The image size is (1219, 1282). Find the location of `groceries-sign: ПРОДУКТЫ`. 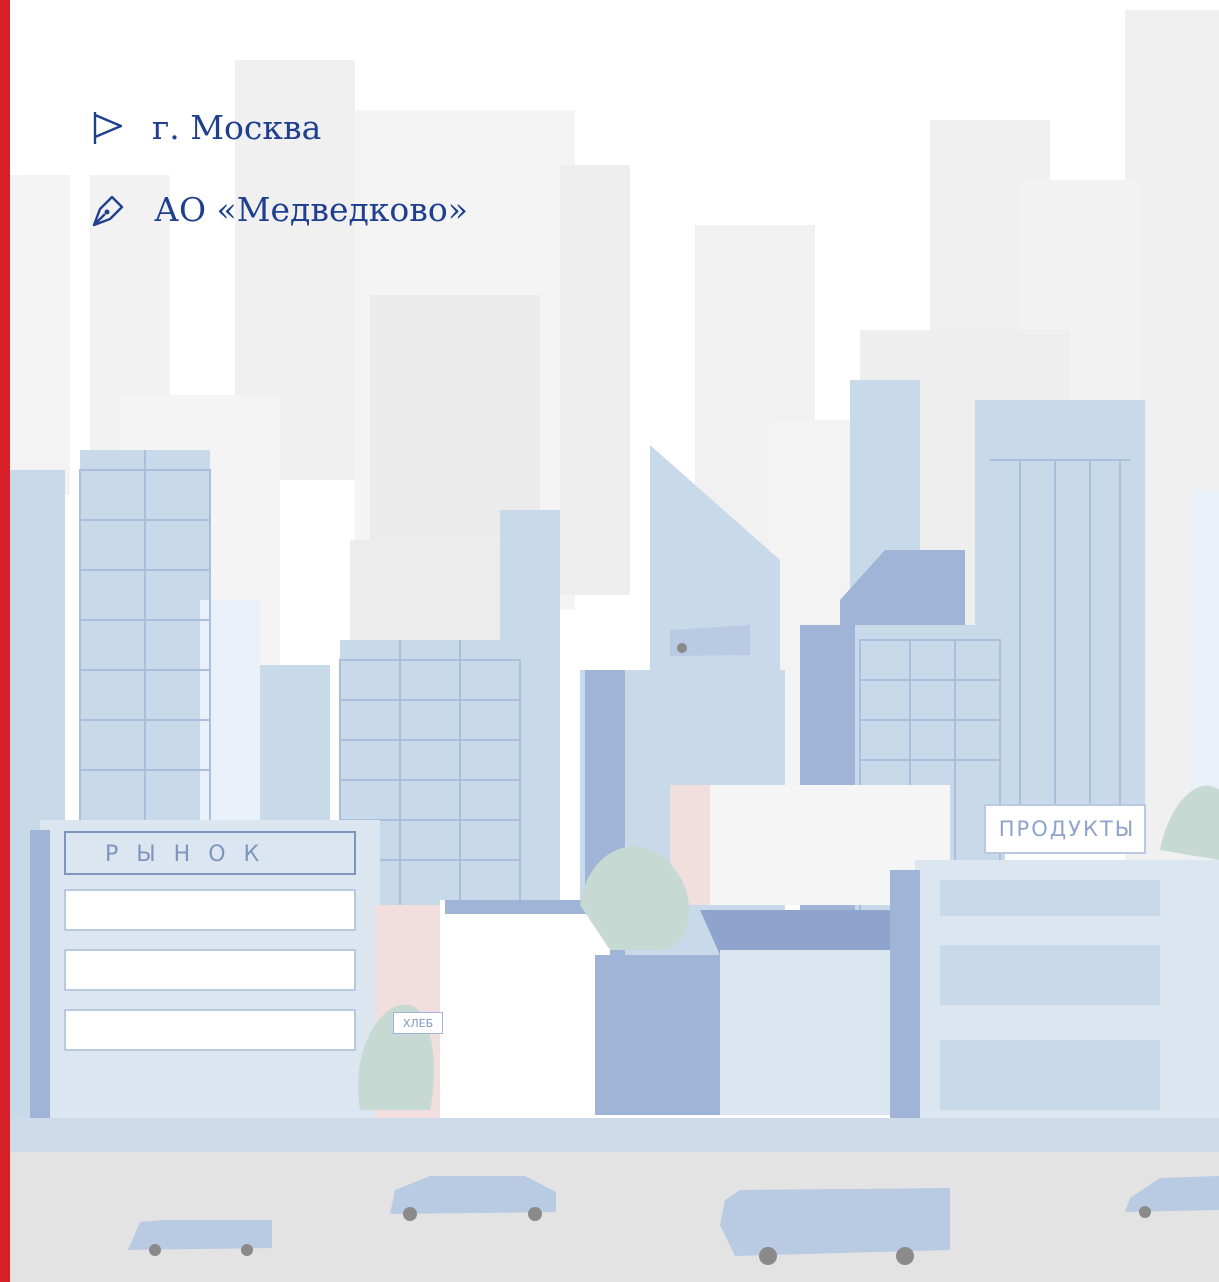

groceries-sign: ПРОДУКТЫ is located at coordinates (1067, 829).